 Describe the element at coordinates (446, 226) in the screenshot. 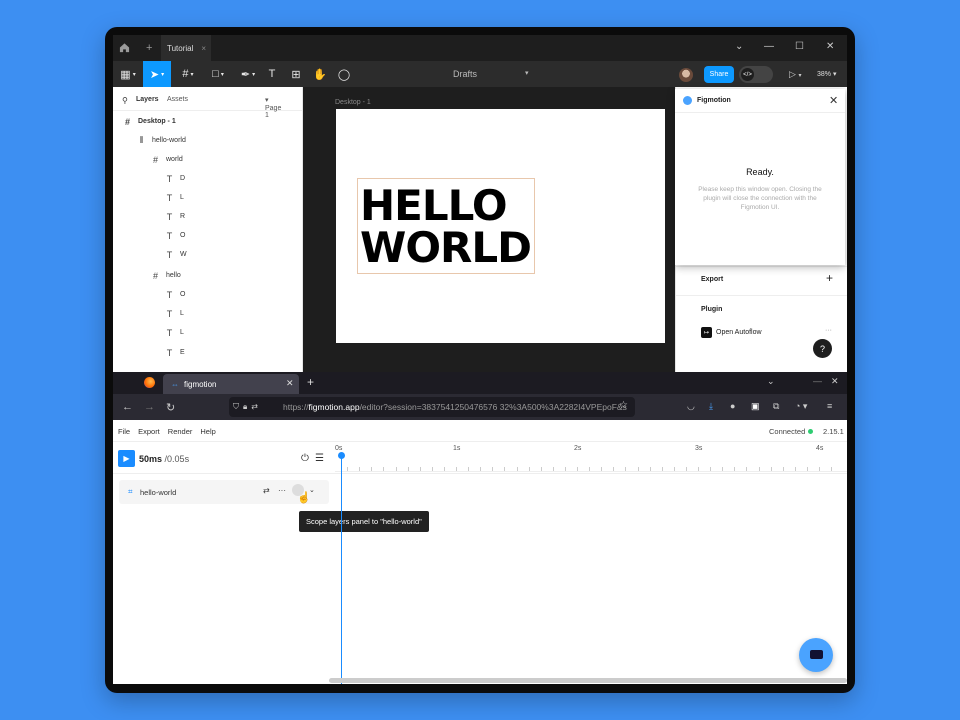

I see `hello-world-text: HELLO WORLD` at that location.